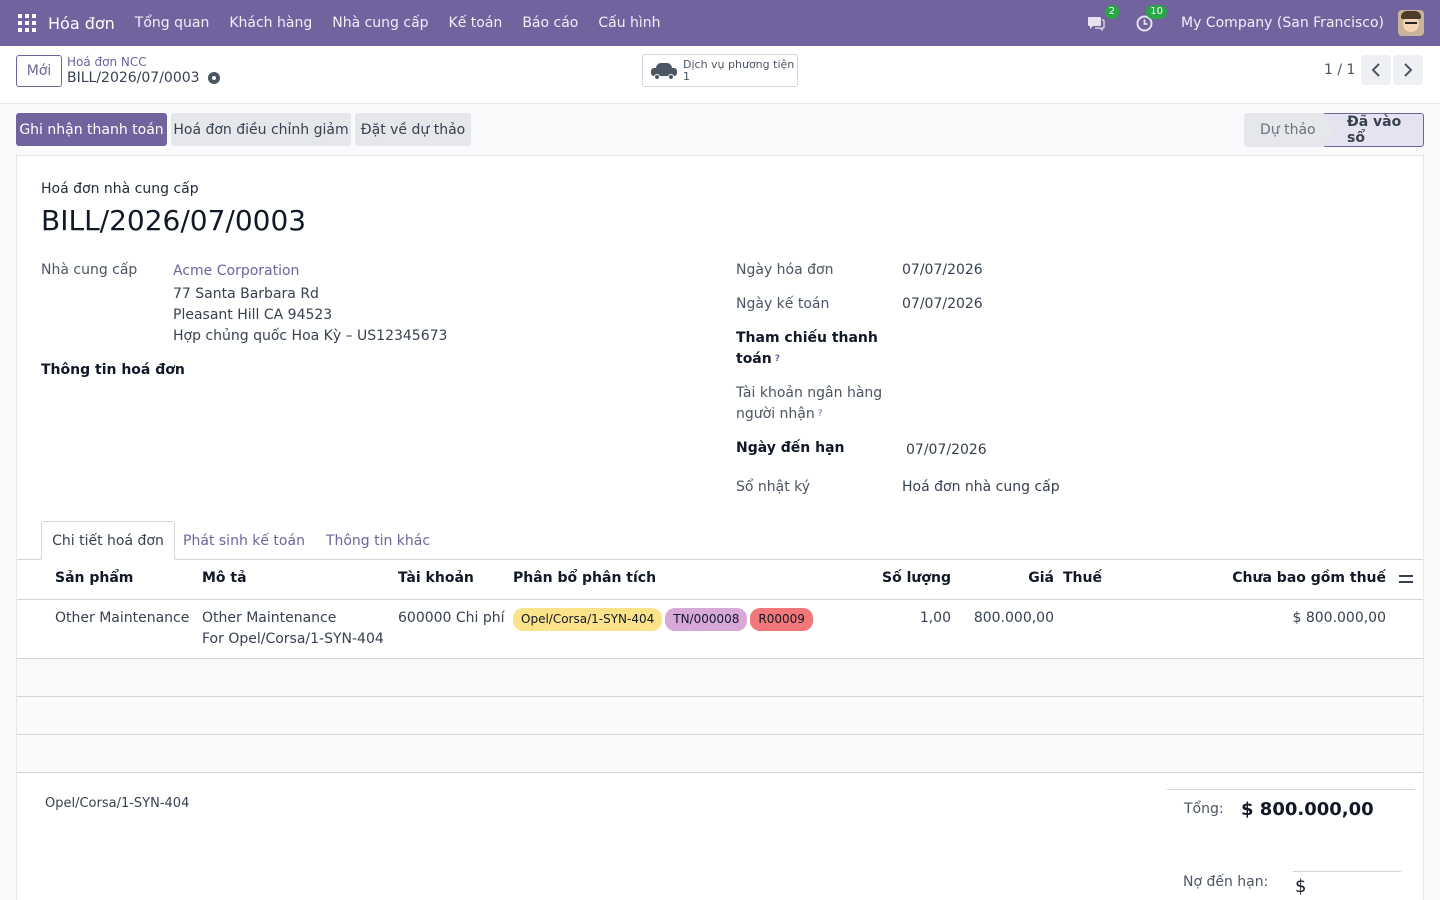 The image size is (1440, 900). I want to click on pager-previous-button, so click(1376, 70).